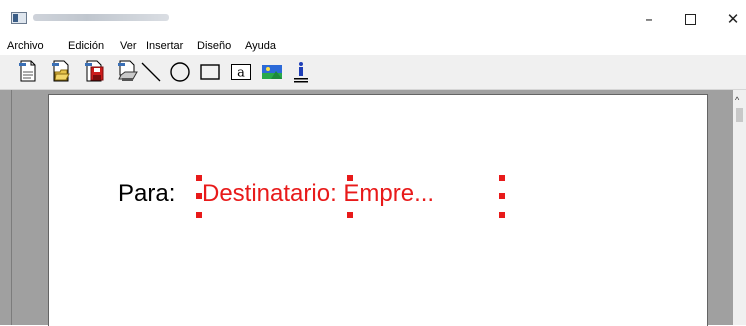 The height and width of the screenshot is (326, 746). Describe the element at coordinates (86, 46) in the screenshot. I see `menu-edicion: Edición` at that location.